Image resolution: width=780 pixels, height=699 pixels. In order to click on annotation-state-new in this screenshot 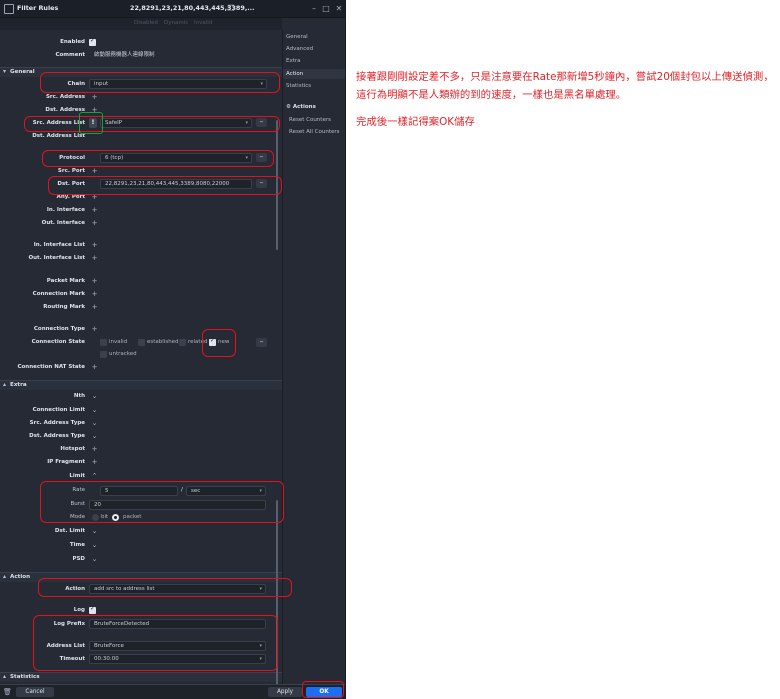, I will do `click(219, 343)`.